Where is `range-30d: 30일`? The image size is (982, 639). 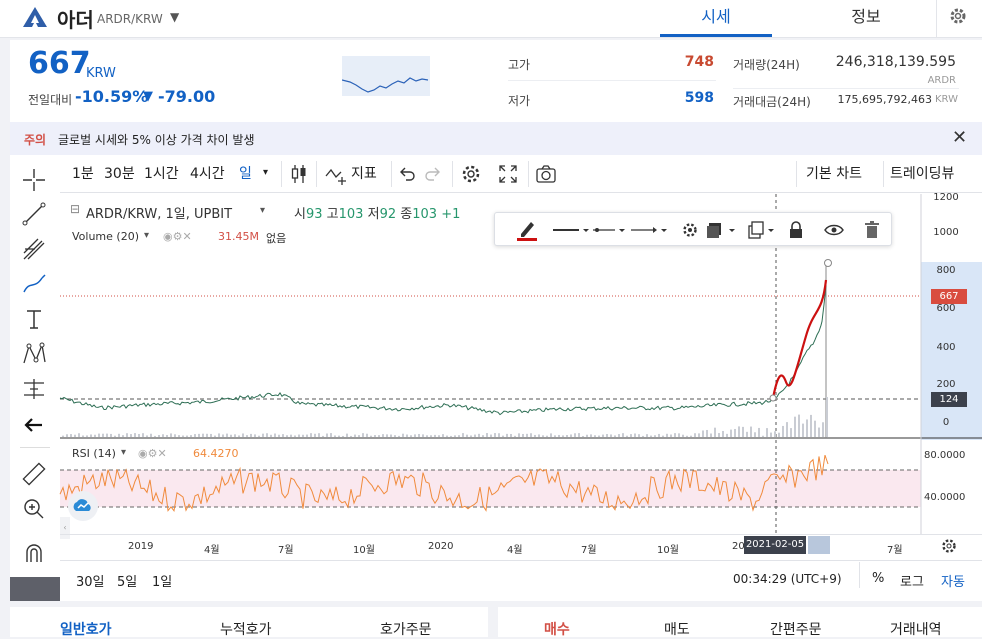 range-30d: 30일 is located at coordinates (90, 580).